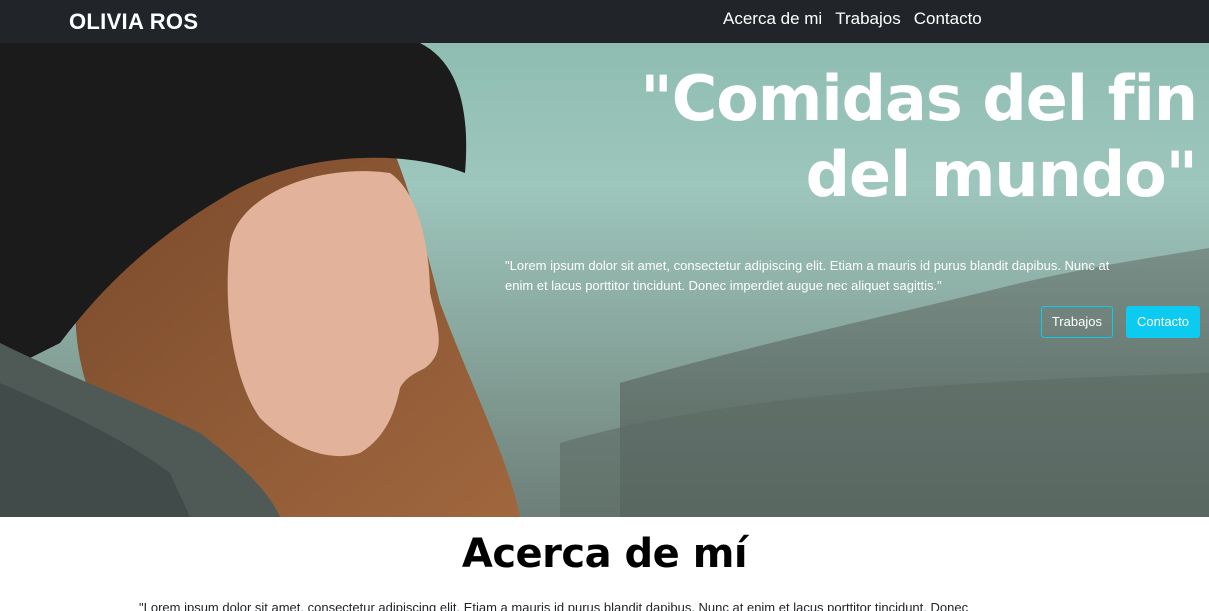  What do you see at coordinates (772, 19) in the screenshot?
I see `nav-link-acerca: Acerca de mi` at bounding box center [772, 19].